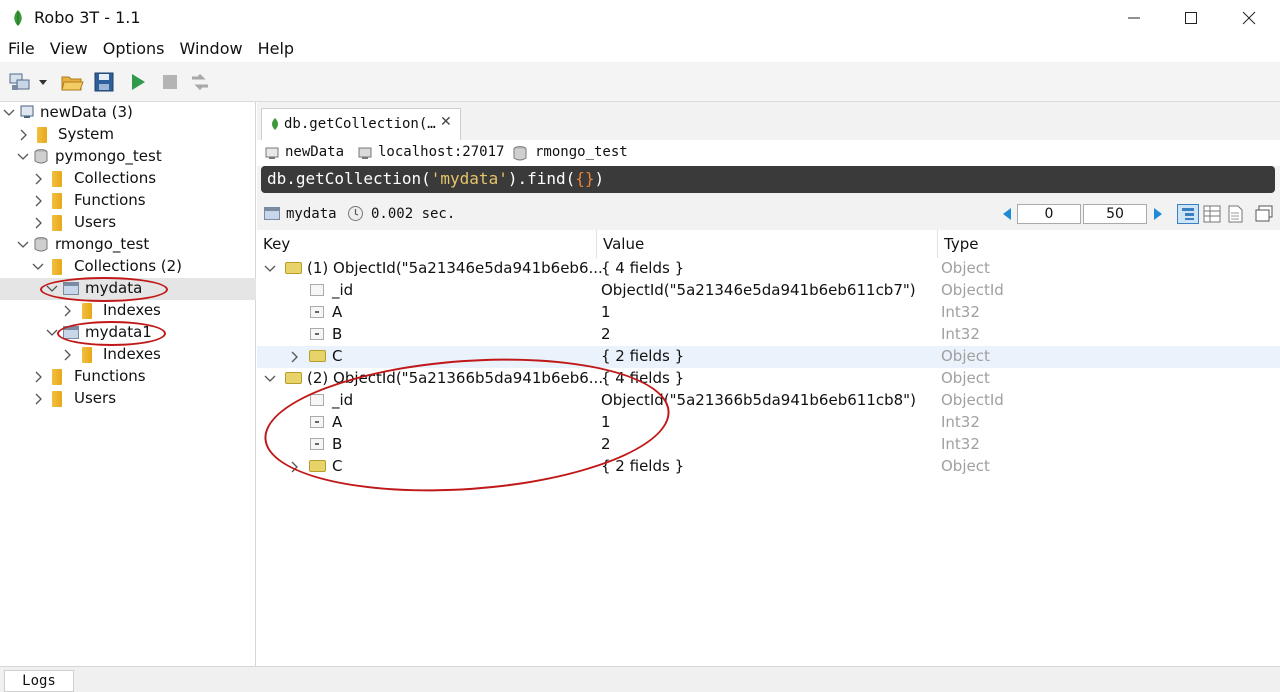 This screenshot has height=692, width=1280. What do you see at coordinates (128, 267) in the screenshot?
I see `tree-item-collections: Collections (2)` at bounding box center [128, 267].